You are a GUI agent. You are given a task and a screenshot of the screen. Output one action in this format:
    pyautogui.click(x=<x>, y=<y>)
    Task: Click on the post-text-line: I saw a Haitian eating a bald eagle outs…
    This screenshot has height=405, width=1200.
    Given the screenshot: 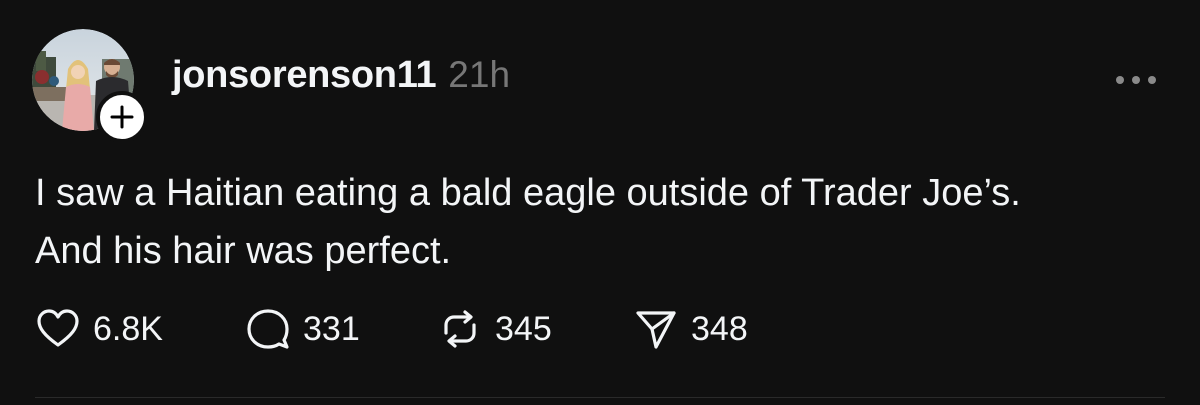 What is the action you would take?
    pyautogui.click(x=528, y=193)
    